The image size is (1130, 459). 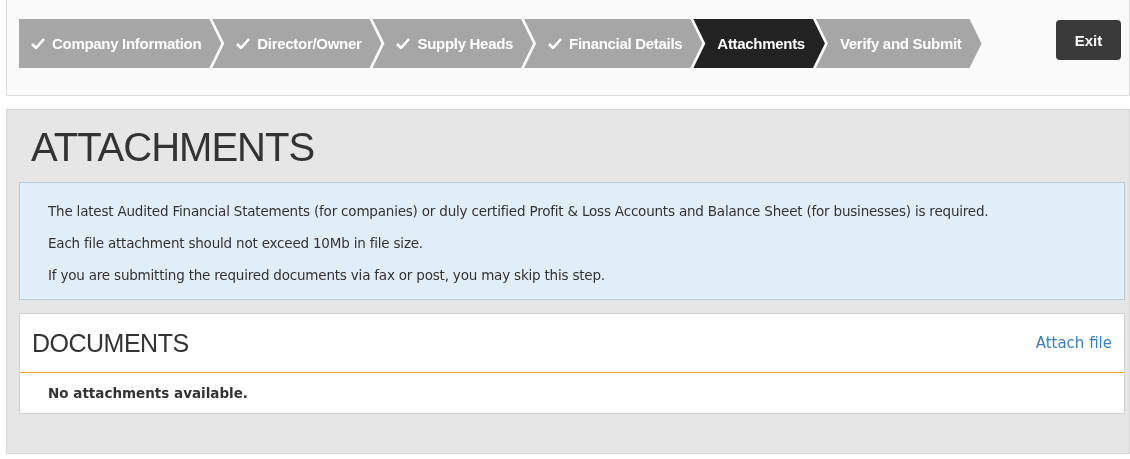 What do you see at coordinates (327, 275) in the screenshot?
I see `notice-text: If you are submitting the required documents via fax or post, you may skip this step.` at bounding box center [327, 275].